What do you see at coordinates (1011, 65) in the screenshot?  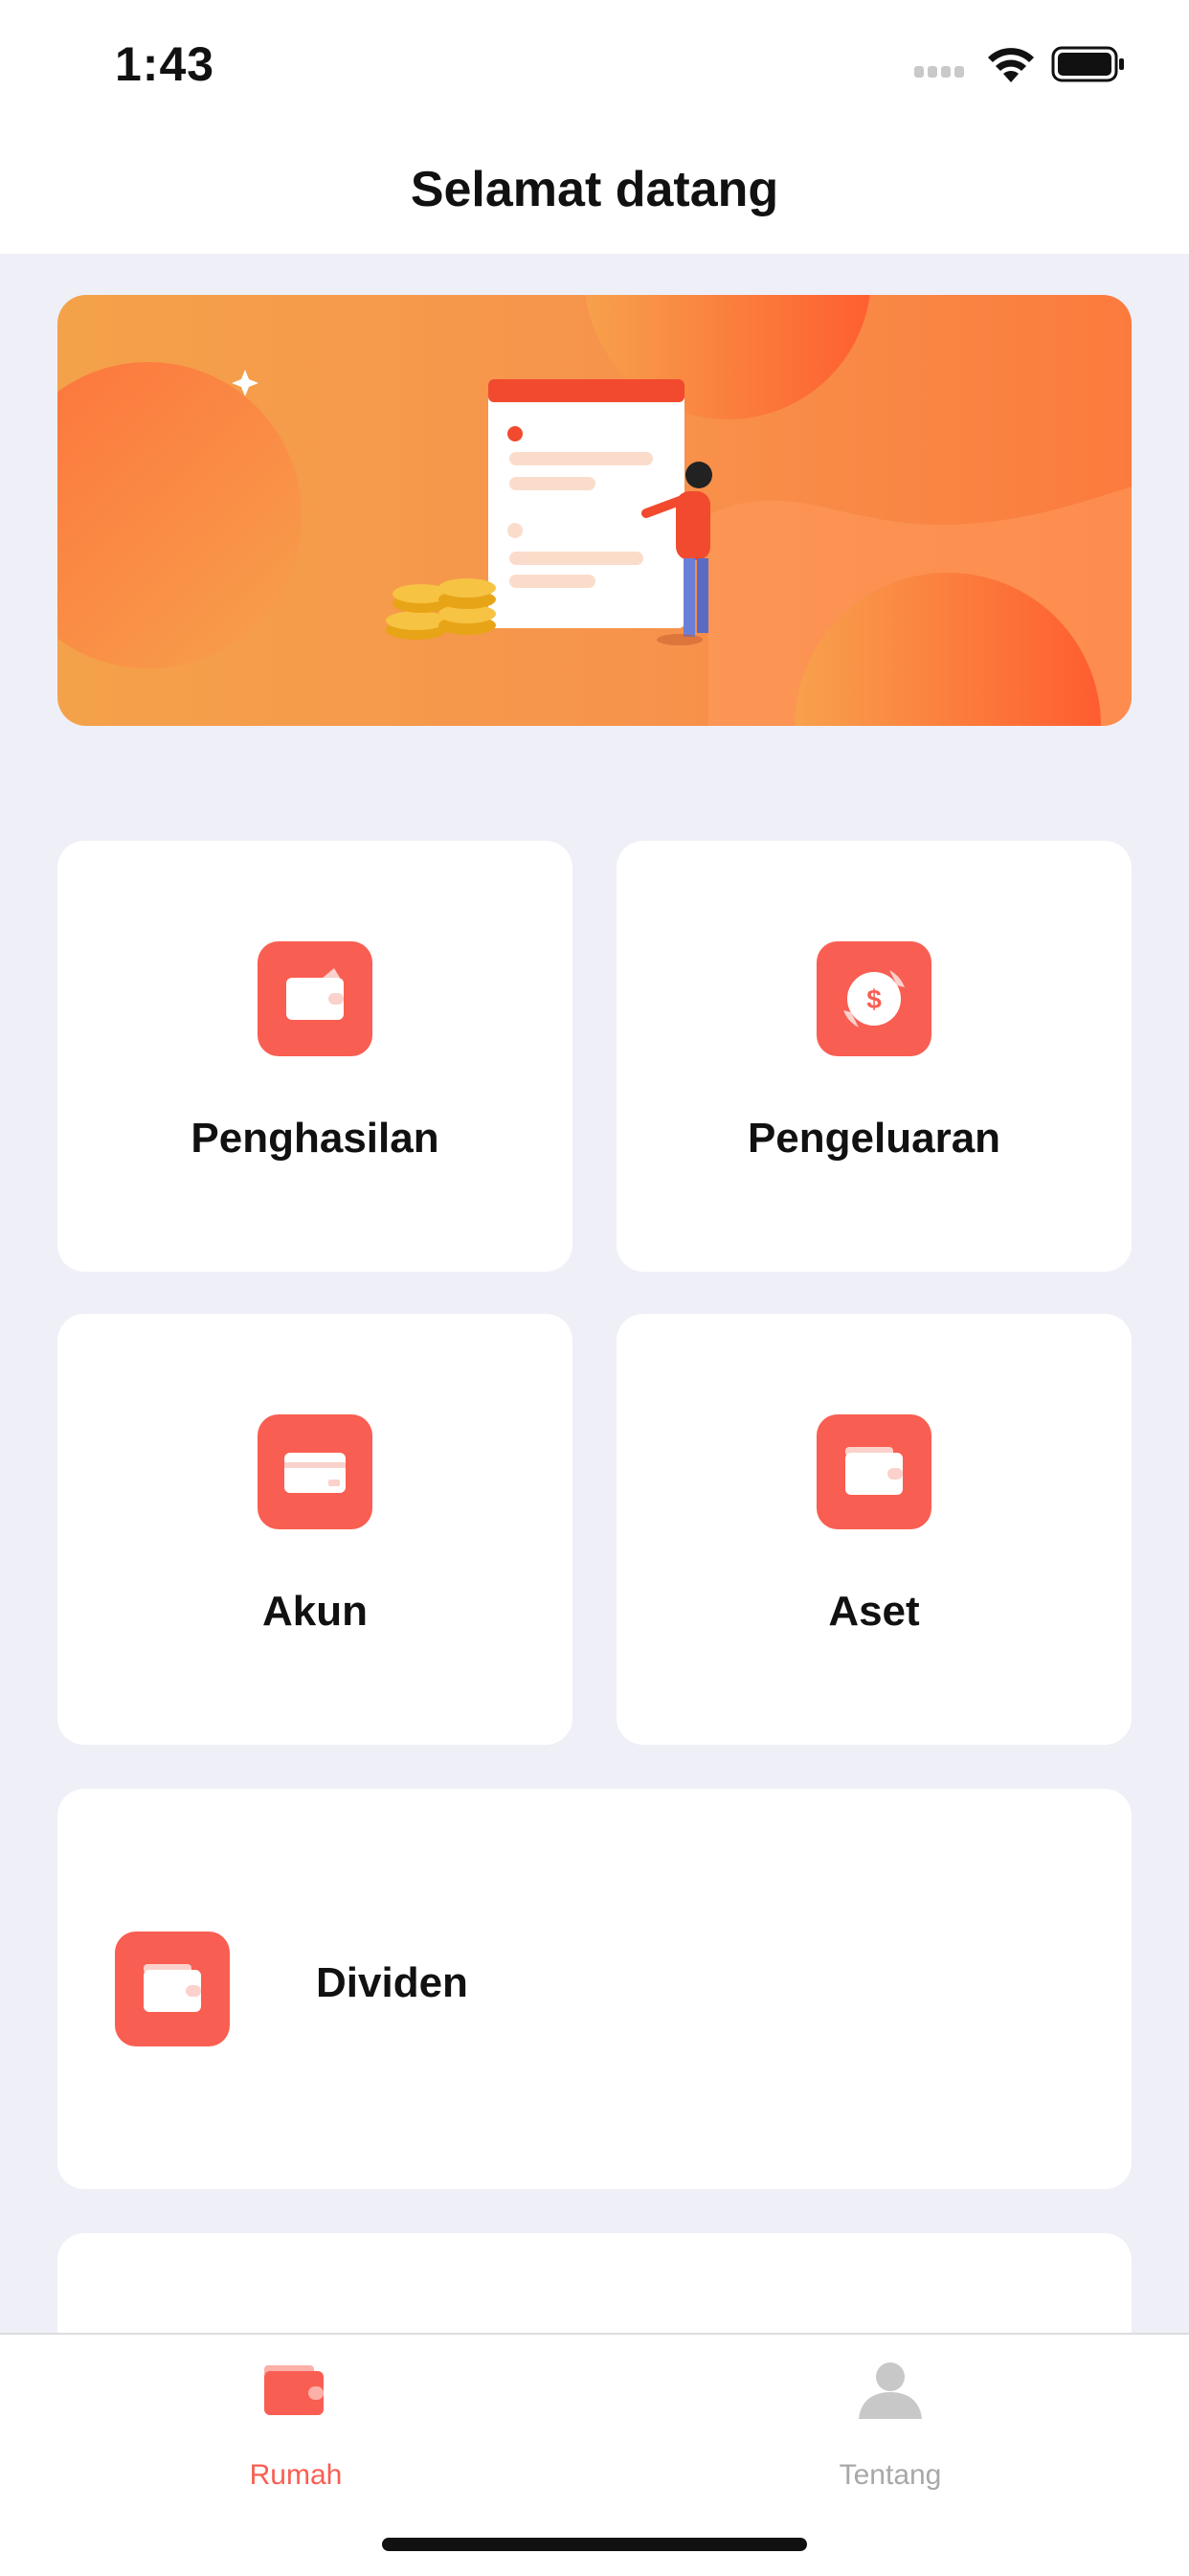 I see `wifi-icon` at bounding box center [1011, 65].